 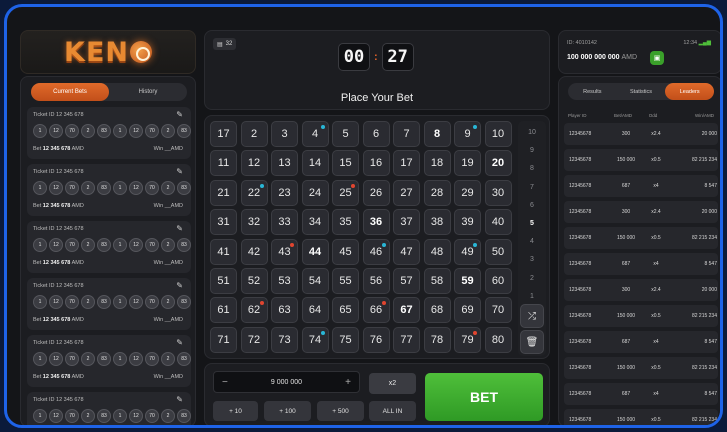 I want to click on number-cell: 56, so click(x=376, y=280).